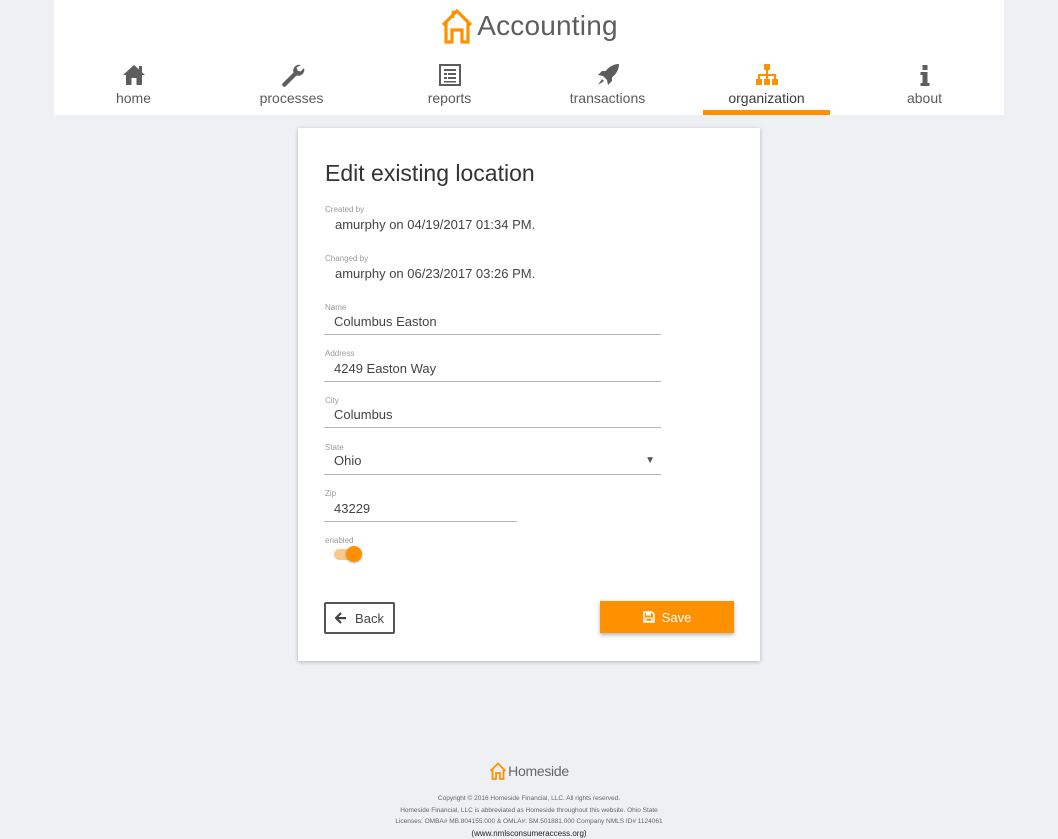  I want to click on nmls-link: (www.nmlsconsumeraccess.org), so click(529, 833).